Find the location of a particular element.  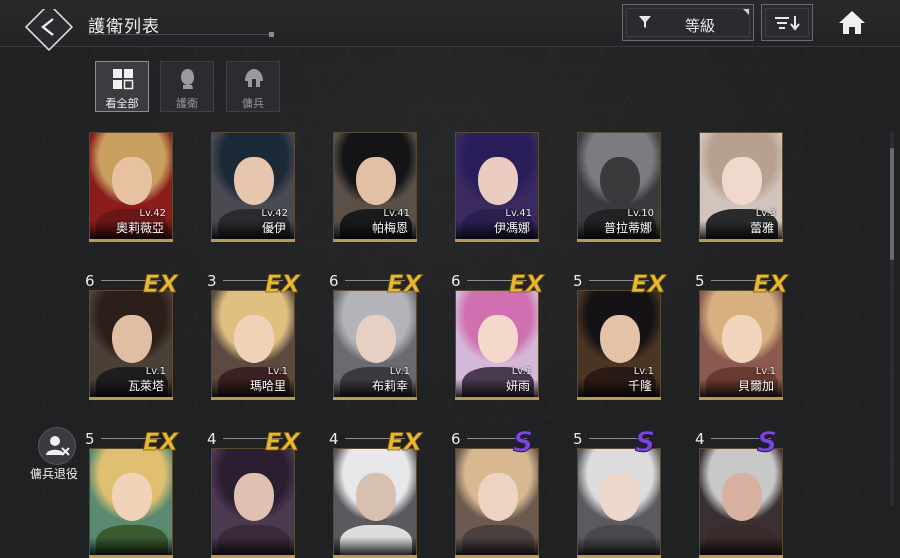

character-card: Lv.41 伊馮娜 is located at coordinates (497, 187).